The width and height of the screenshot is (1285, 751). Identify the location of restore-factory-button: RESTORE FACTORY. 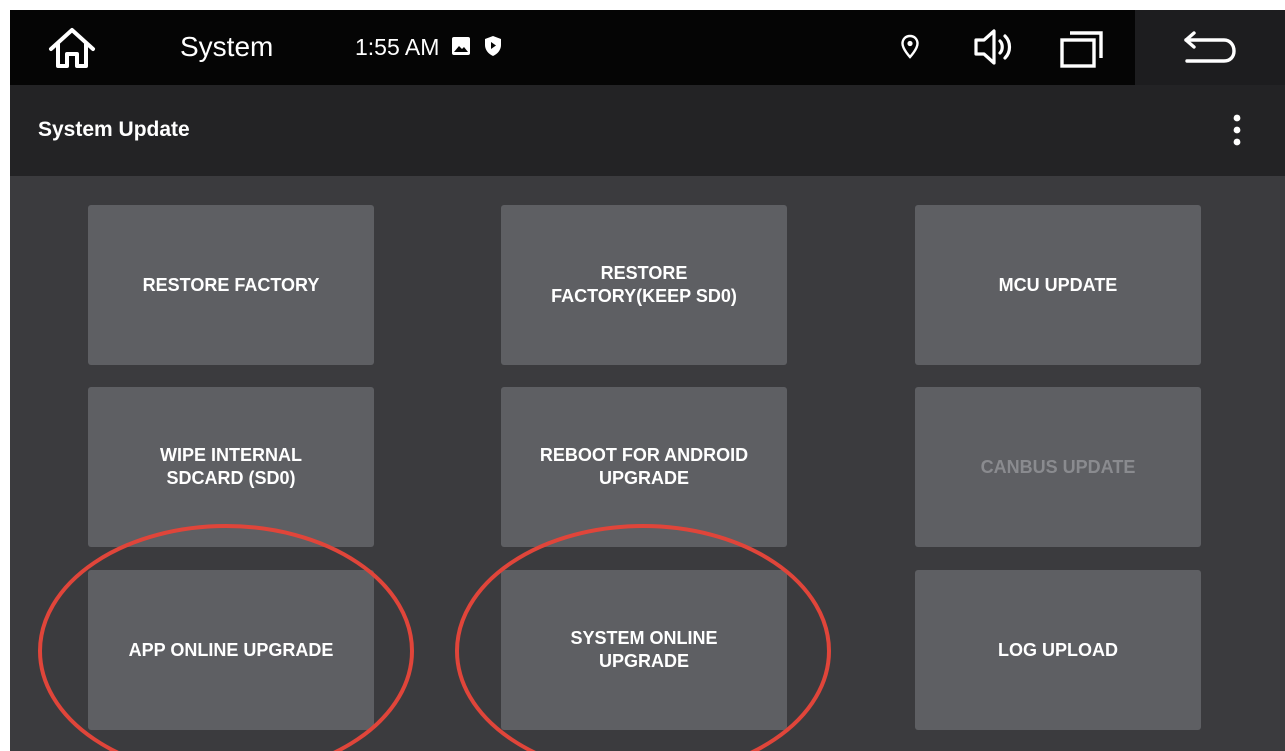
(231, 285).